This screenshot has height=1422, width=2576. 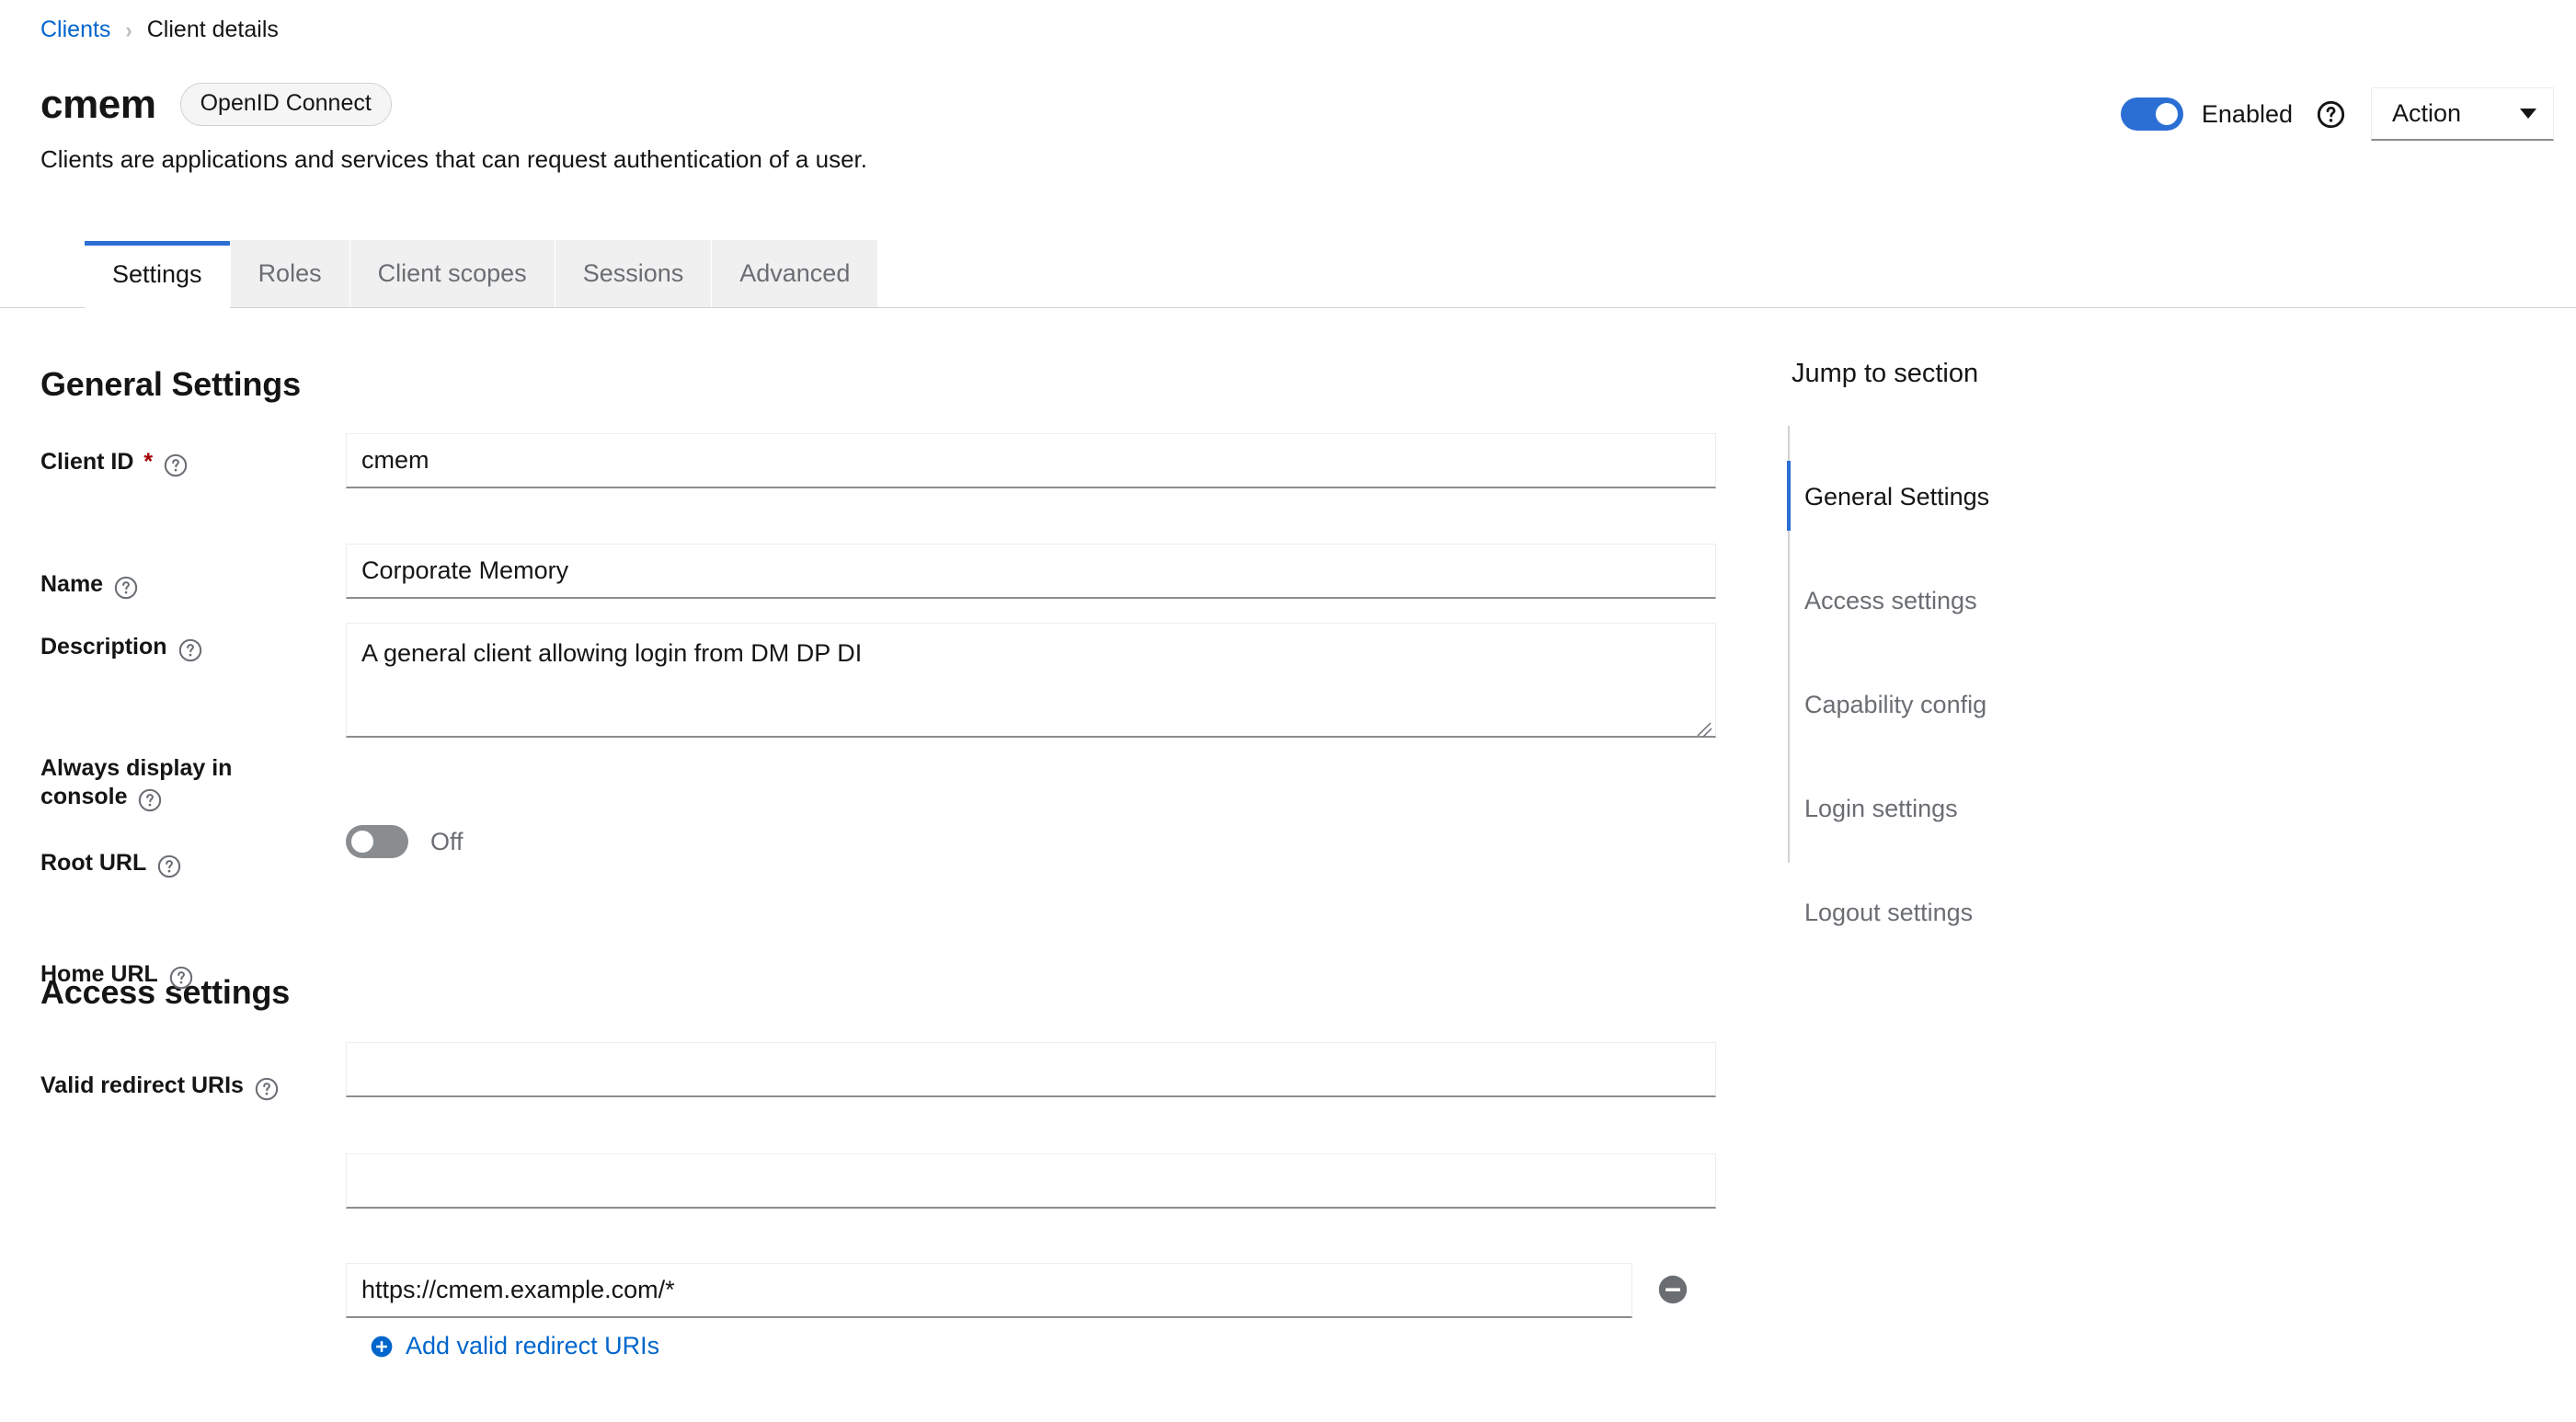 What do you see at coordinates (142, 1085) in the screenshot?
I see `valid-redirect-uris-label-text: Valid redirect URIs` at bounding box center [142, 1085].